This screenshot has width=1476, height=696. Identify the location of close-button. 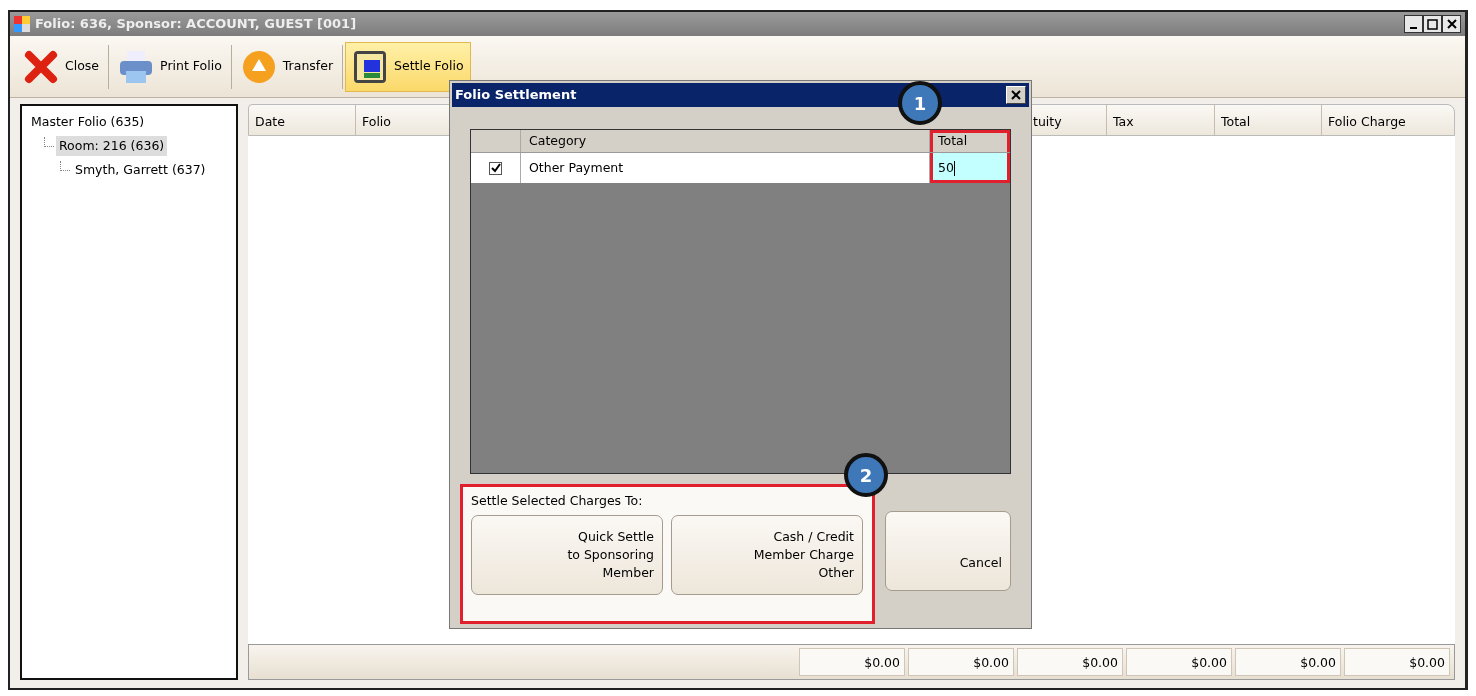
(1451, 24).